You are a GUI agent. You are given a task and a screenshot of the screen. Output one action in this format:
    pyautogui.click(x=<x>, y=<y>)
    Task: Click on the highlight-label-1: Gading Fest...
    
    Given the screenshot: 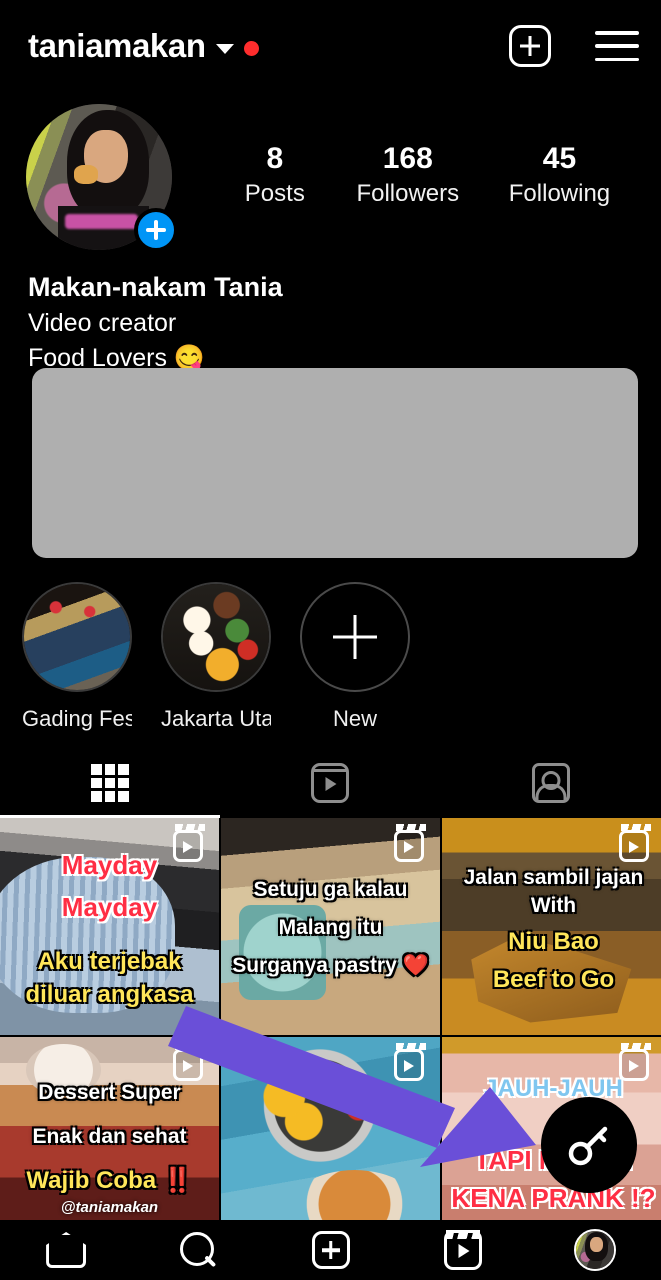 What is the action you would take?
    pyautogui.click(x=77, y=718)
    